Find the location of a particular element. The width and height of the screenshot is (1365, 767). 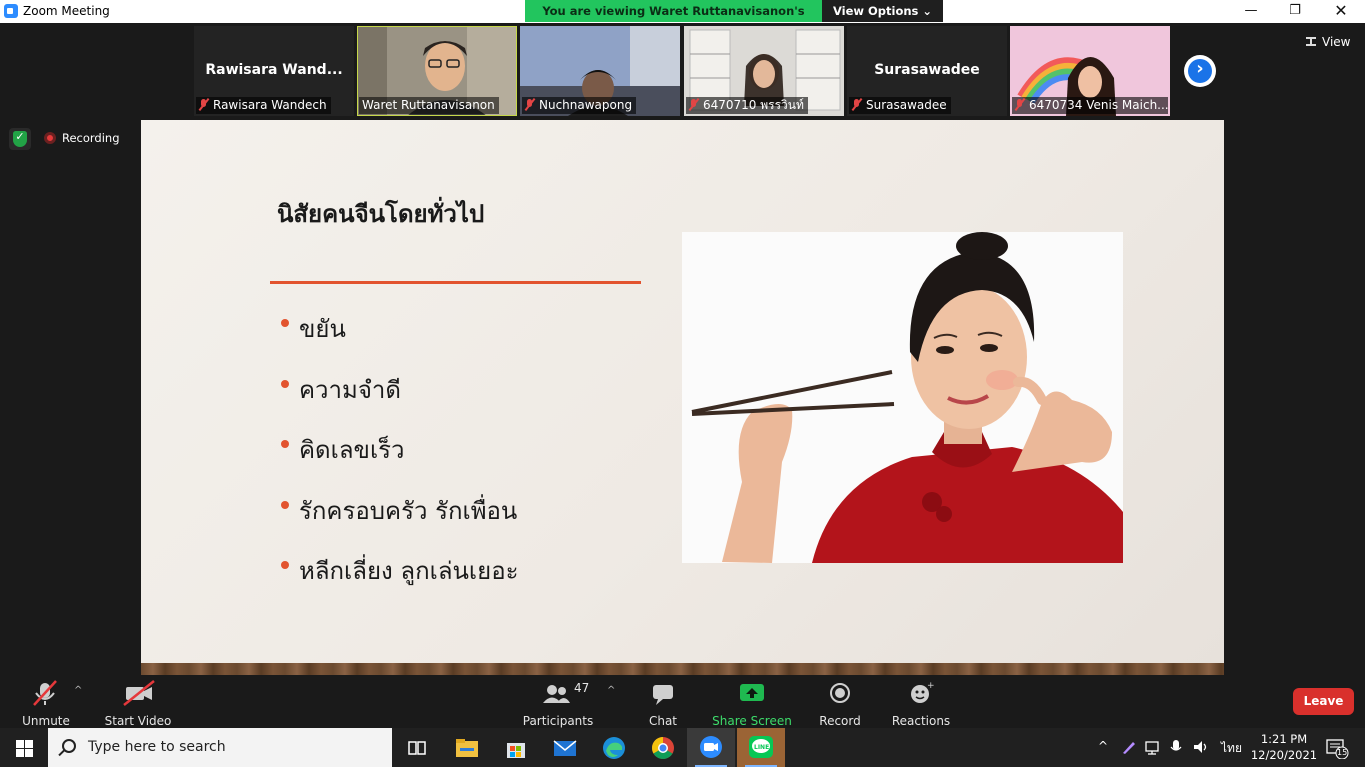

participant-name: Nuchnawapong is located at coordinates (586, 105).